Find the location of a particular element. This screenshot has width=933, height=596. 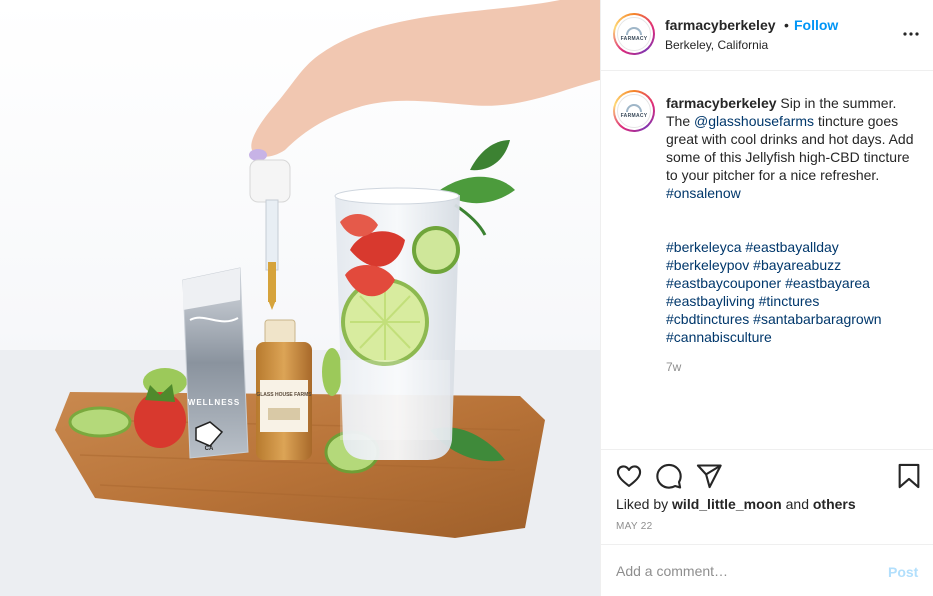

caption-avatar: FARMACY is located at coordinates (634, 111).